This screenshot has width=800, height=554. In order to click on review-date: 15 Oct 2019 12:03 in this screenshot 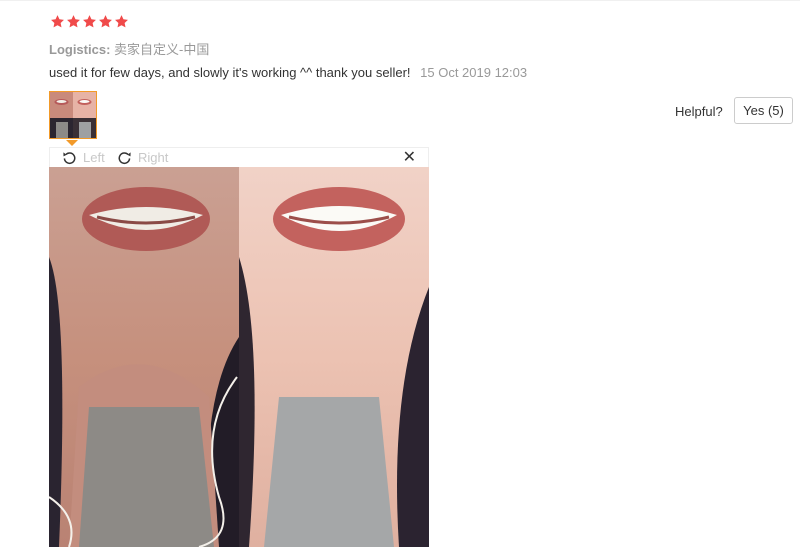, I will do `click(474, 72)`.